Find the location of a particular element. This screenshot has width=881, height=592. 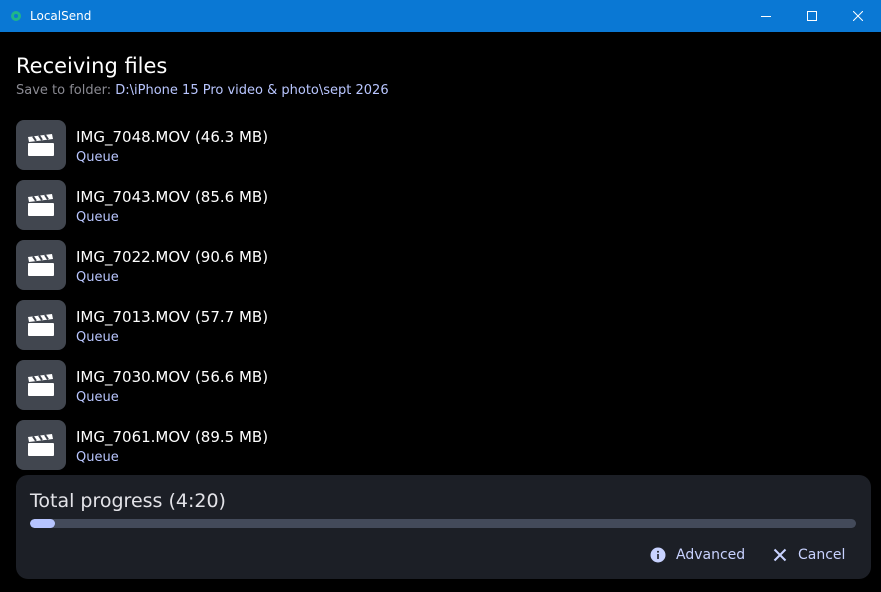

minimize-icon is located at coordinates (766, 16).